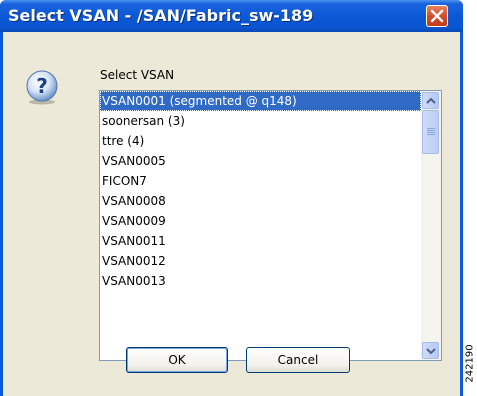 The height and width of the screenshot is (396, 477). Describe the element at coordinates (260, 141) in the screenshot. I see `list-item: ttre (4)` at that location.